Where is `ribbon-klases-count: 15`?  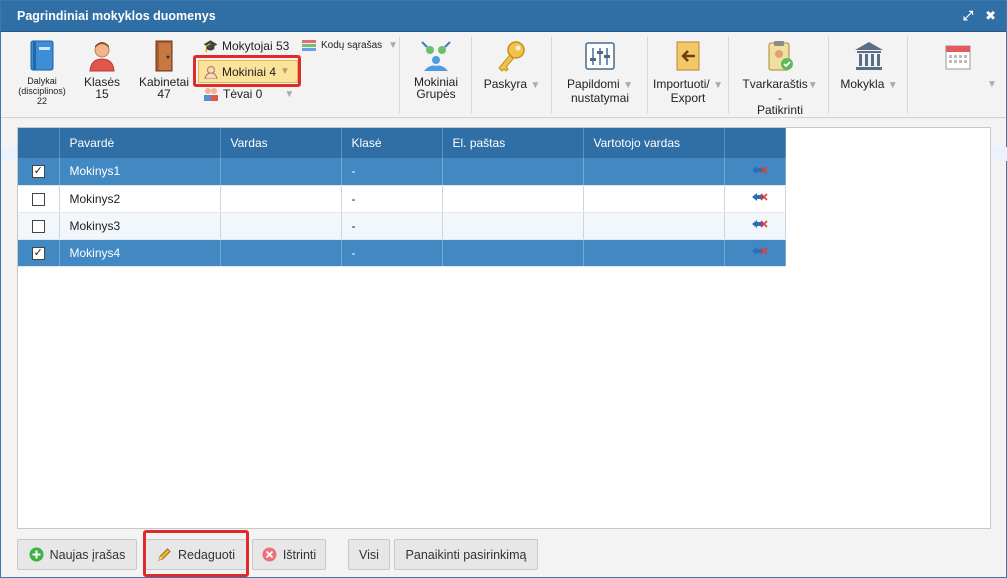
ribbon-klases-count: 15 is located at coordinates (102, 94).